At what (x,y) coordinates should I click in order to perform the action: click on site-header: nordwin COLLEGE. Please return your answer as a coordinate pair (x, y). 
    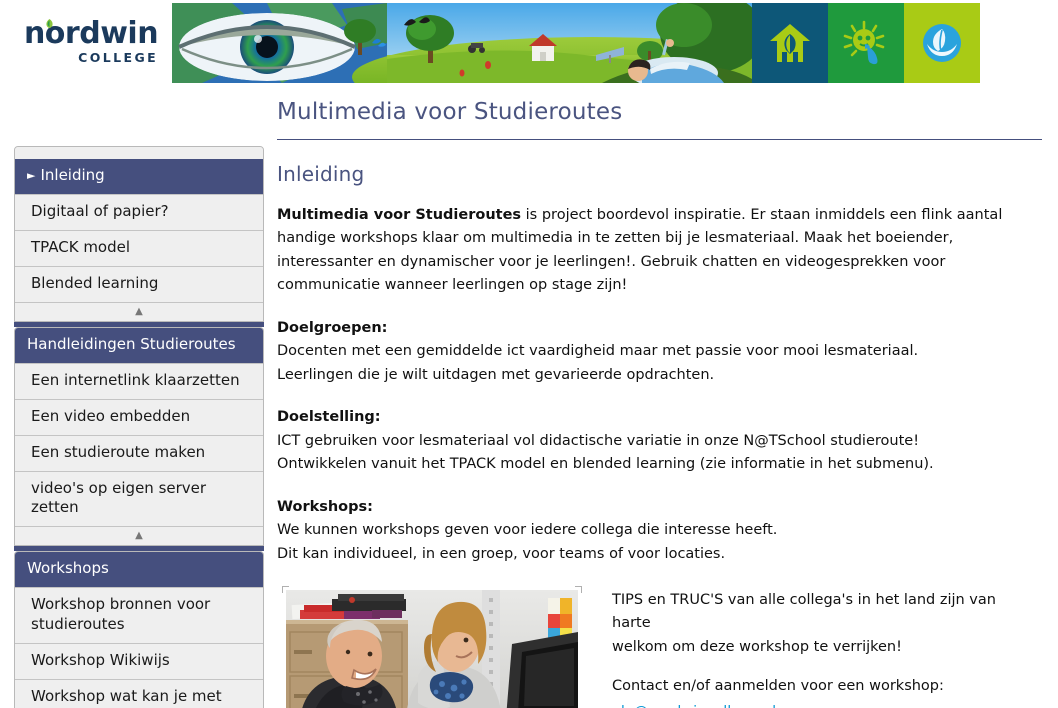
    Looking at the image, I should click on (529, 42).